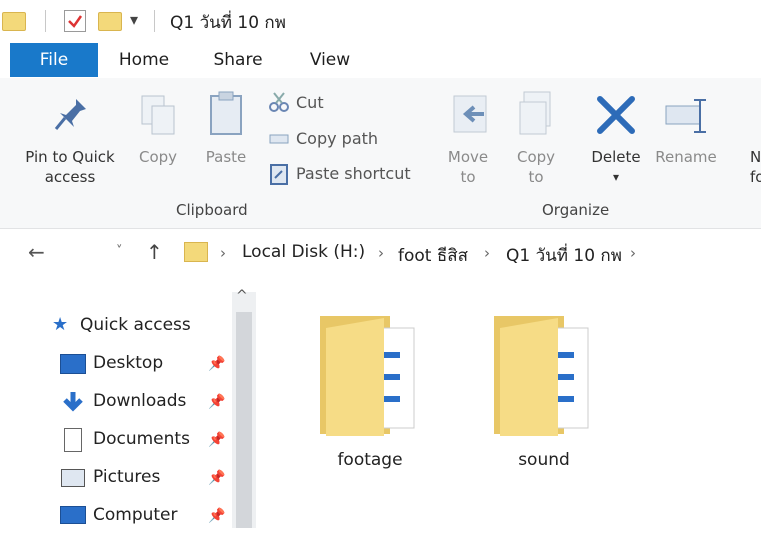 The width and height of the screenshot is (761, 534). Describe the element at coordinates (36, 252) in the screenshot. I see `back-arrow-icon: ←` at that location.